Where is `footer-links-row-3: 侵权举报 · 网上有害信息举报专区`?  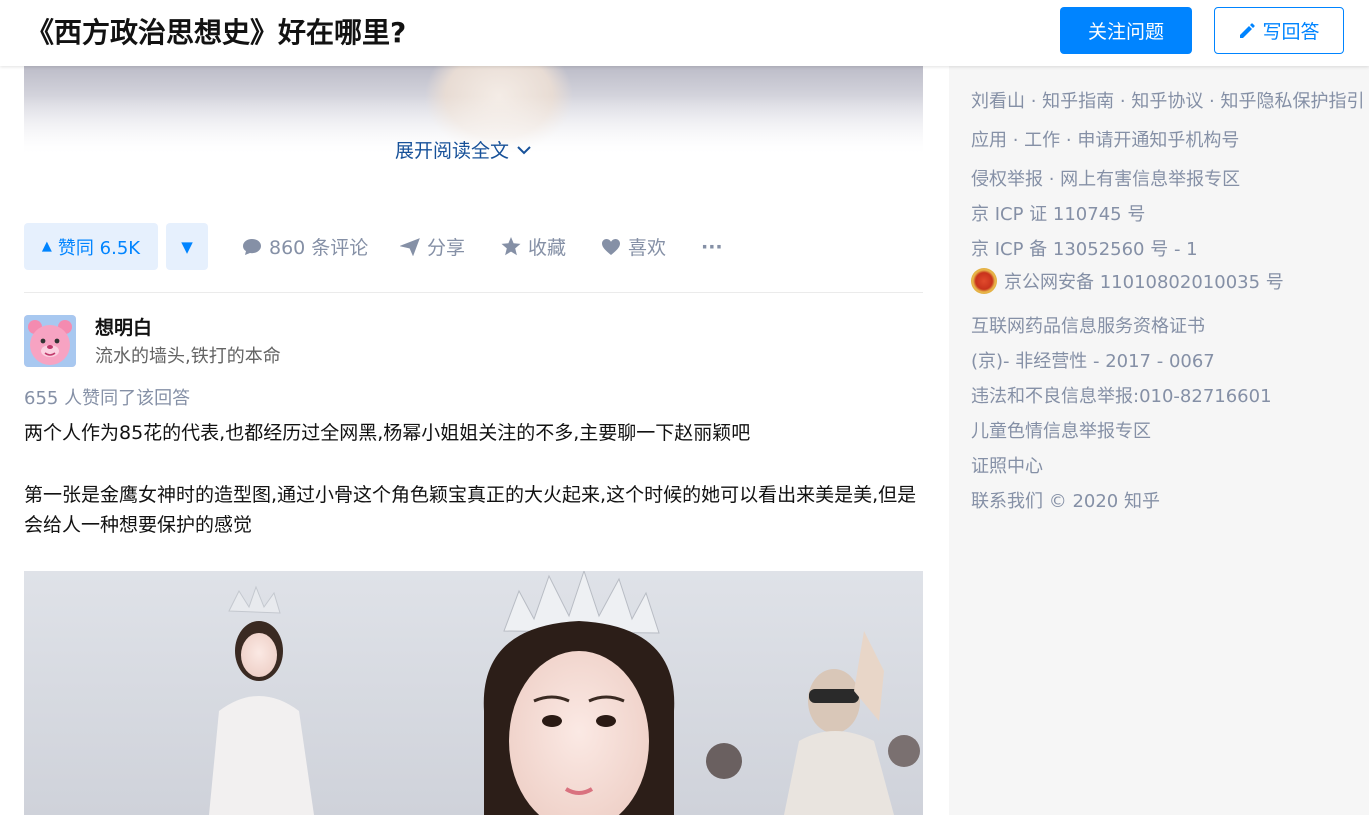
footer-links-row-3: 侵权举报 · 网上有害信息举报专区 is located at coordinates (1105, 178).